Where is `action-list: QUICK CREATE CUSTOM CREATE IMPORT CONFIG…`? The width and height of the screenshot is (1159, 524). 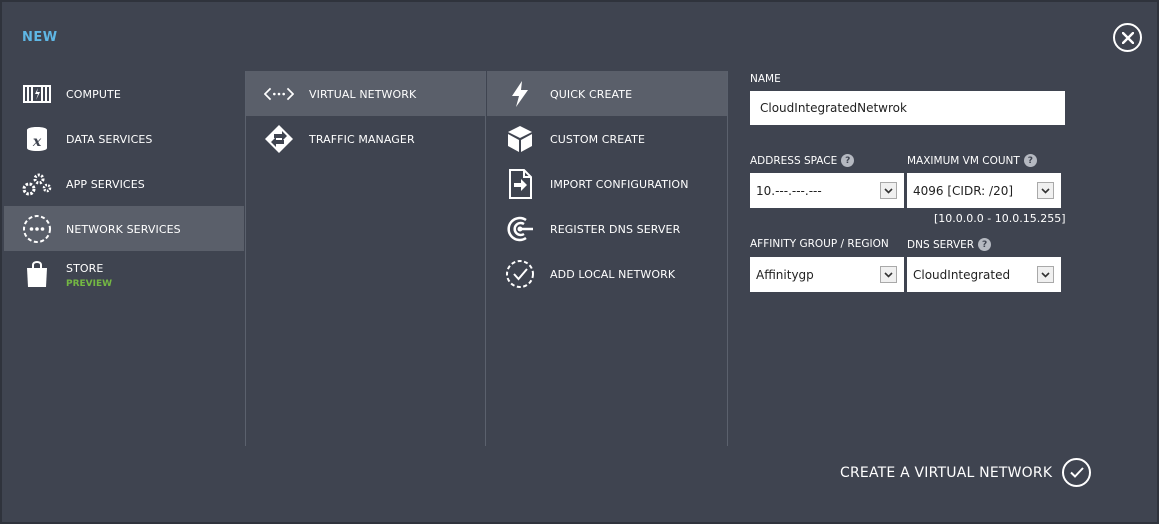
action-list: QUICK CREATE CUSTOM CREATE IMPORT CONFIG… is located at coordinates (607, 258).